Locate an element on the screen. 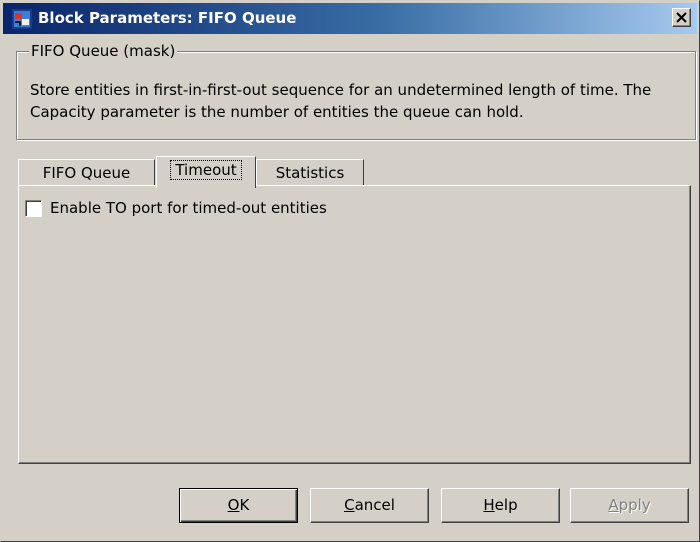 The width and height of the screenshot is (700, 542). ok-mnemonic: O is located at coordinates (233, 505).